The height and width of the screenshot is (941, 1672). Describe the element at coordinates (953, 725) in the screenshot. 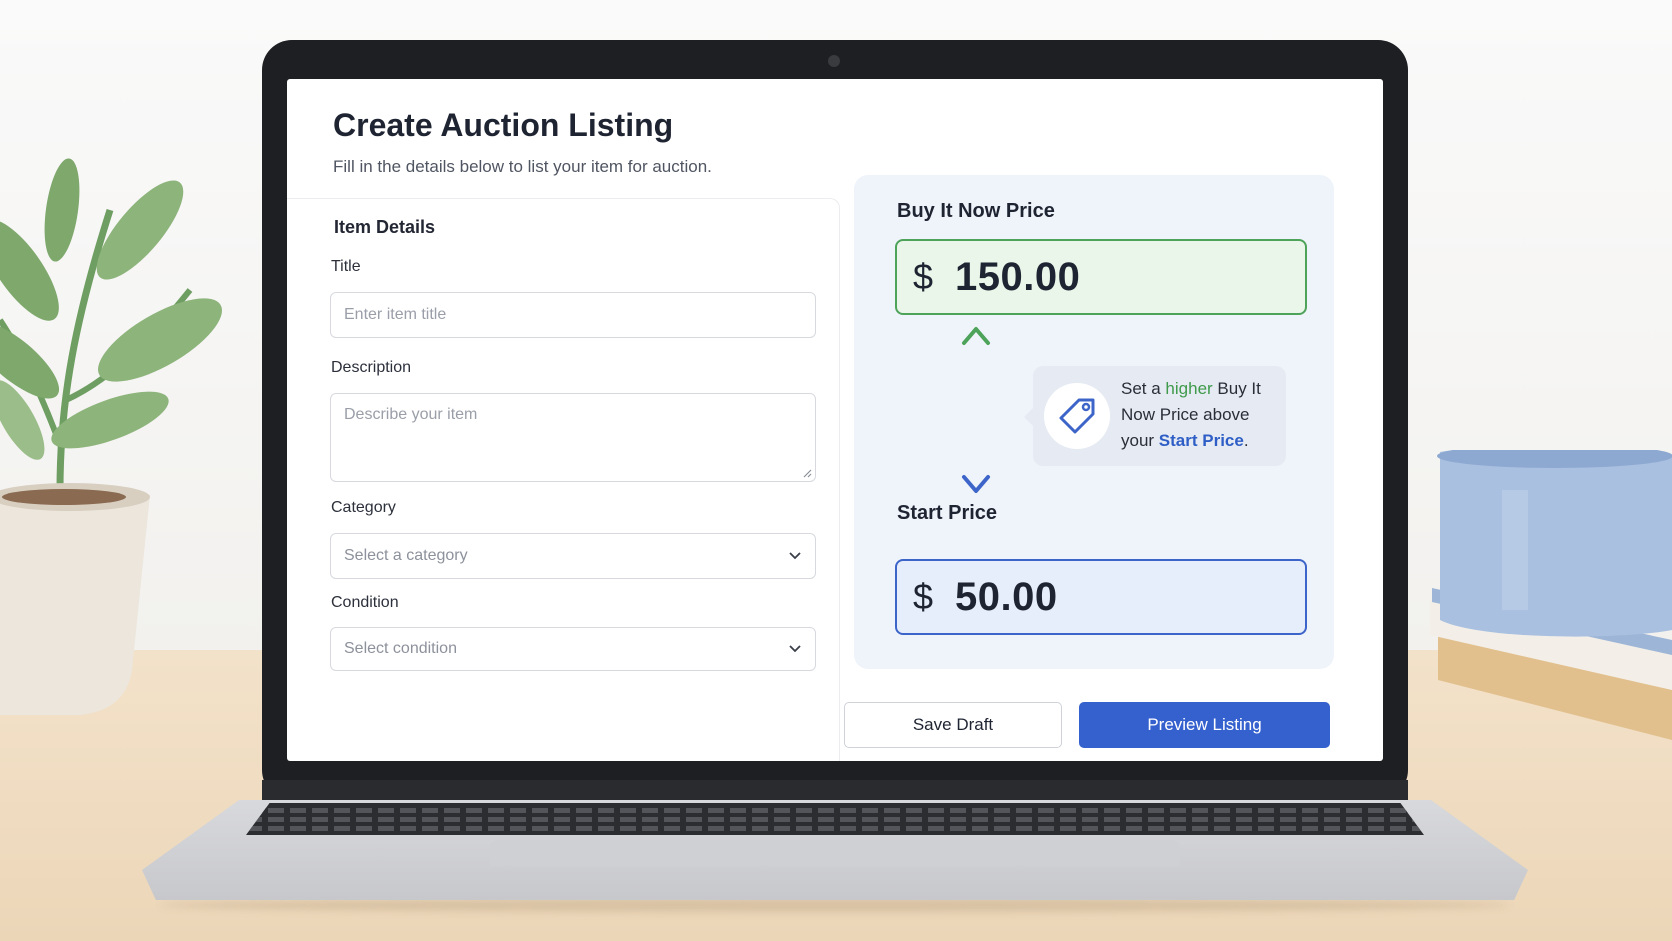

I see `save-draft-button: Save Draft` at that location.